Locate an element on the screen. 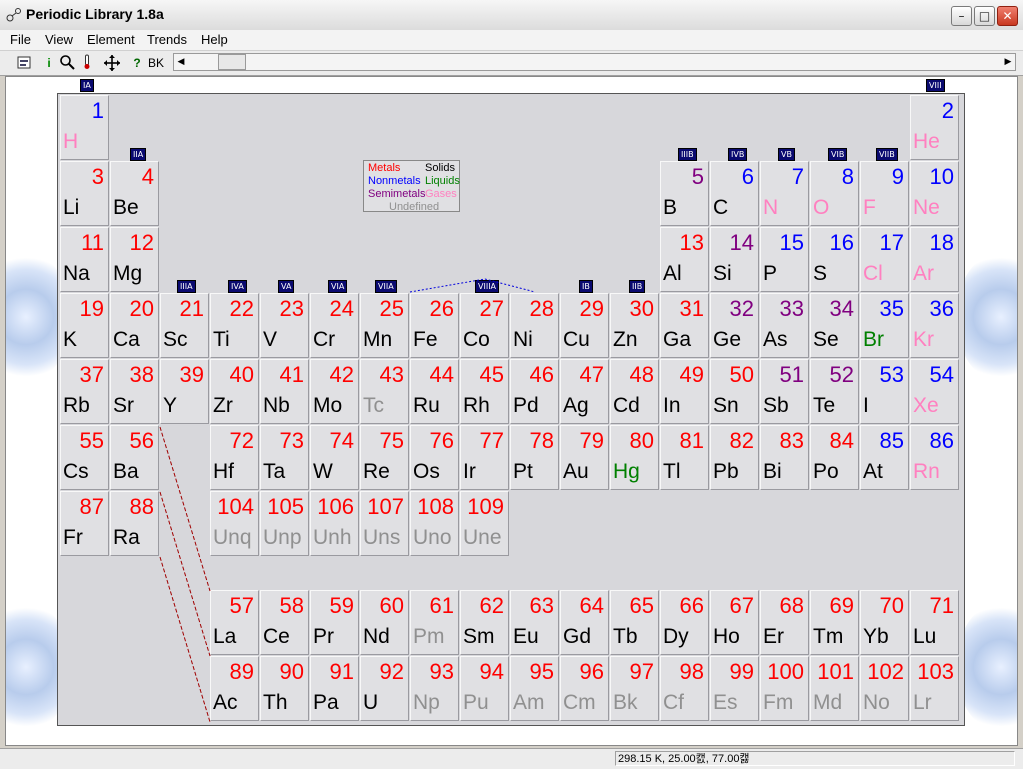  element-cell-rb: 37 Rb is located at coordinates (84, 391).